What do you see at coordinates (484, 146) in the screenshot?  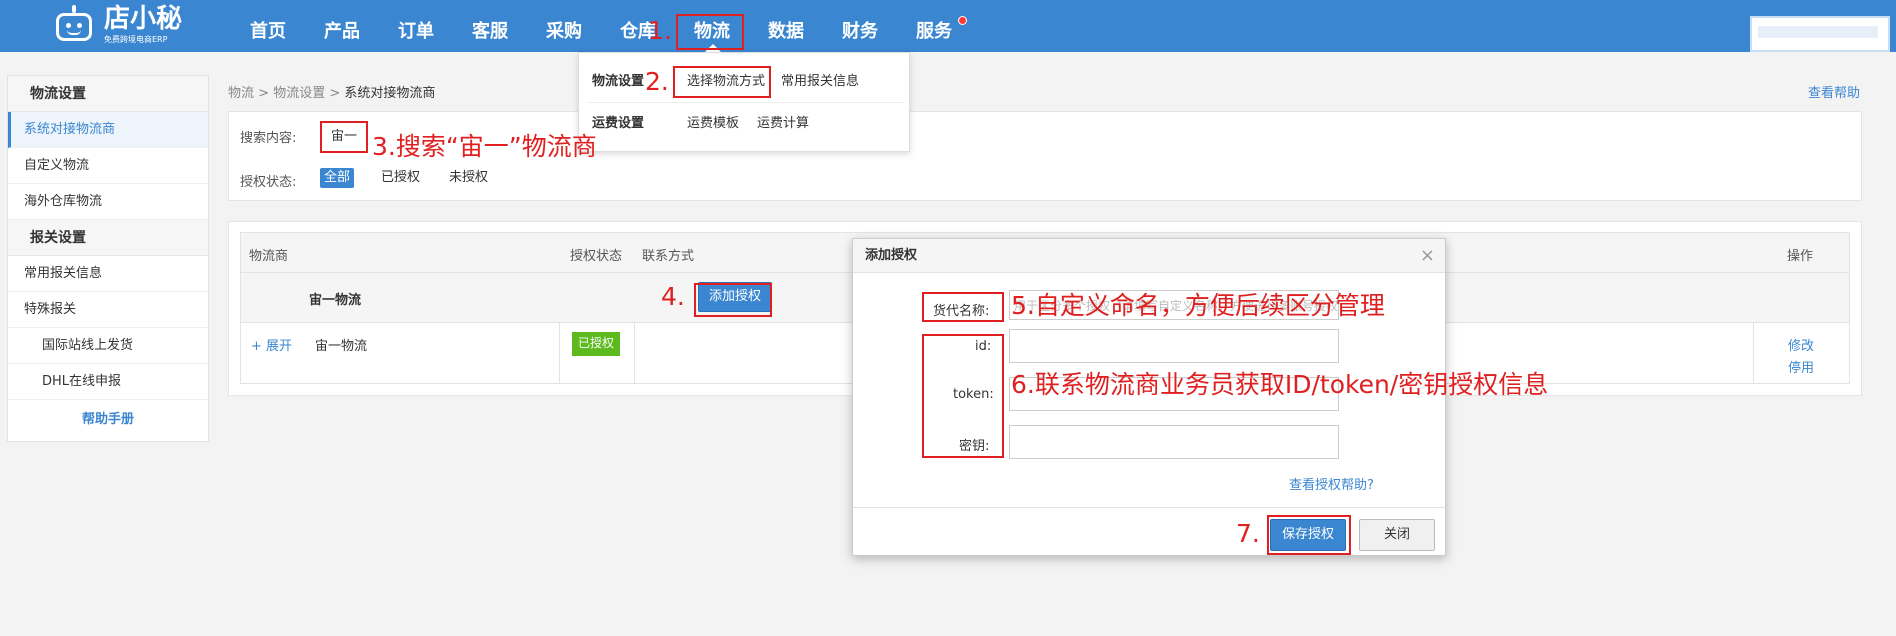 I see `annotation-step3: 3.搜索“宙一”物流商` at bounding box center [484, 146].